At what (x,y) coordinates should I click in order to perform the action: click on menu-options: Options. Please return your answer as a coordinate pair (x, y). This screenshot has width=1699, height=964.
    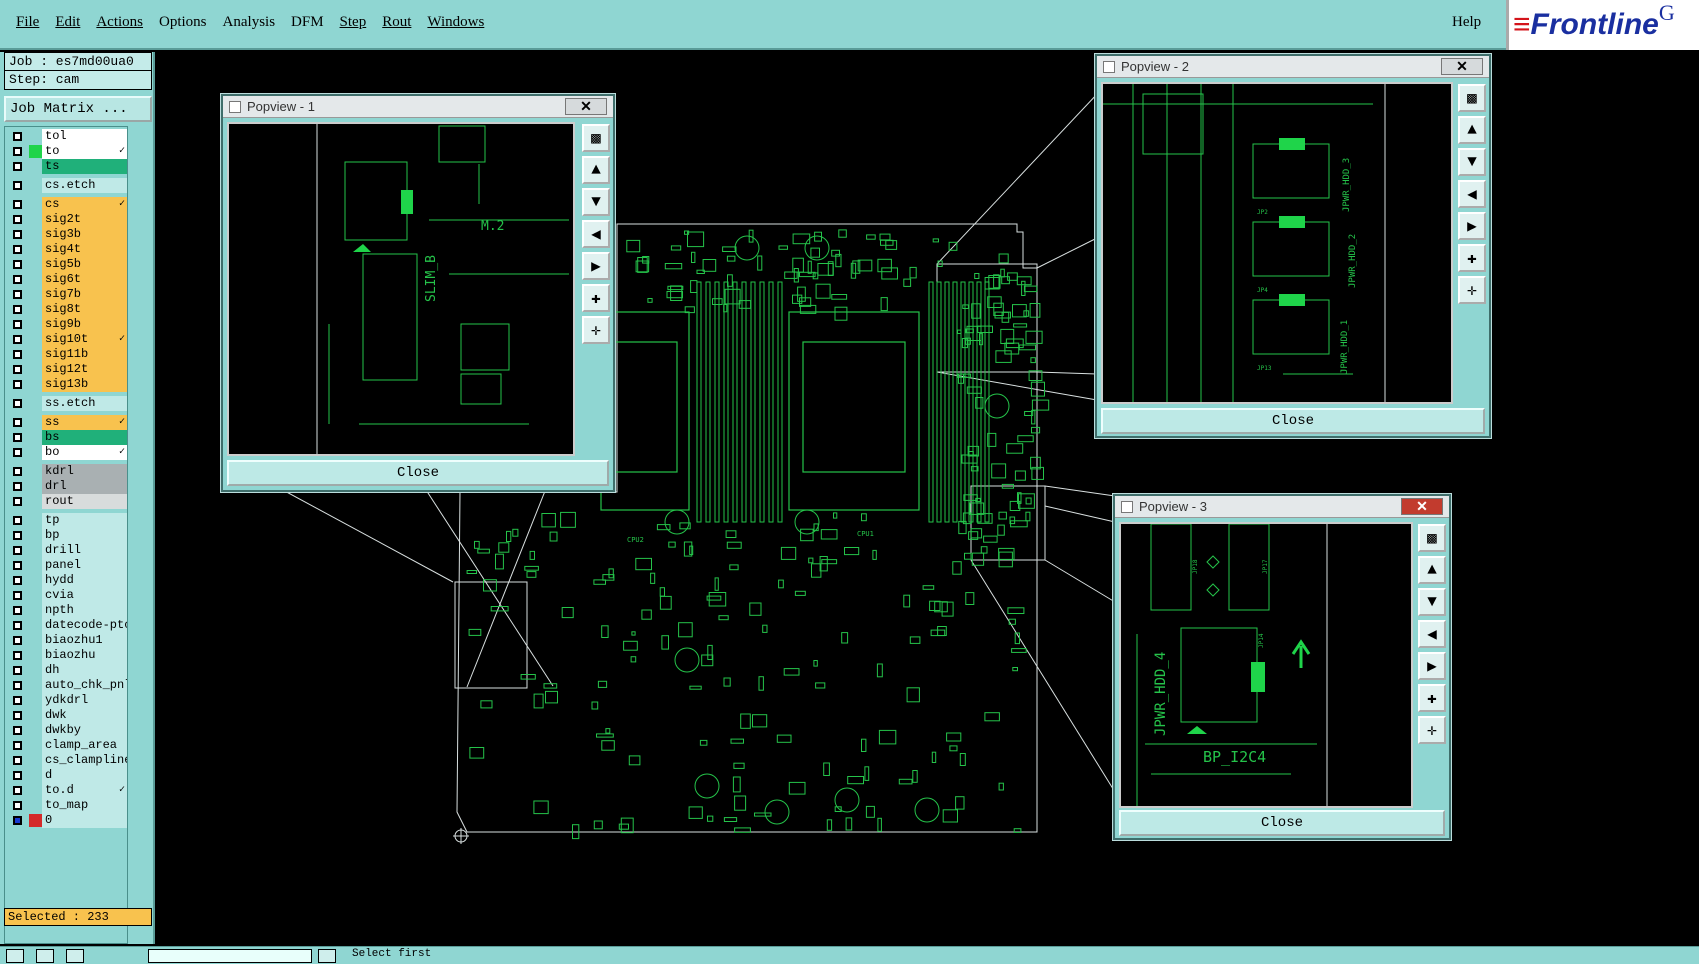
    Looking at the image, I should click on (183, 22).